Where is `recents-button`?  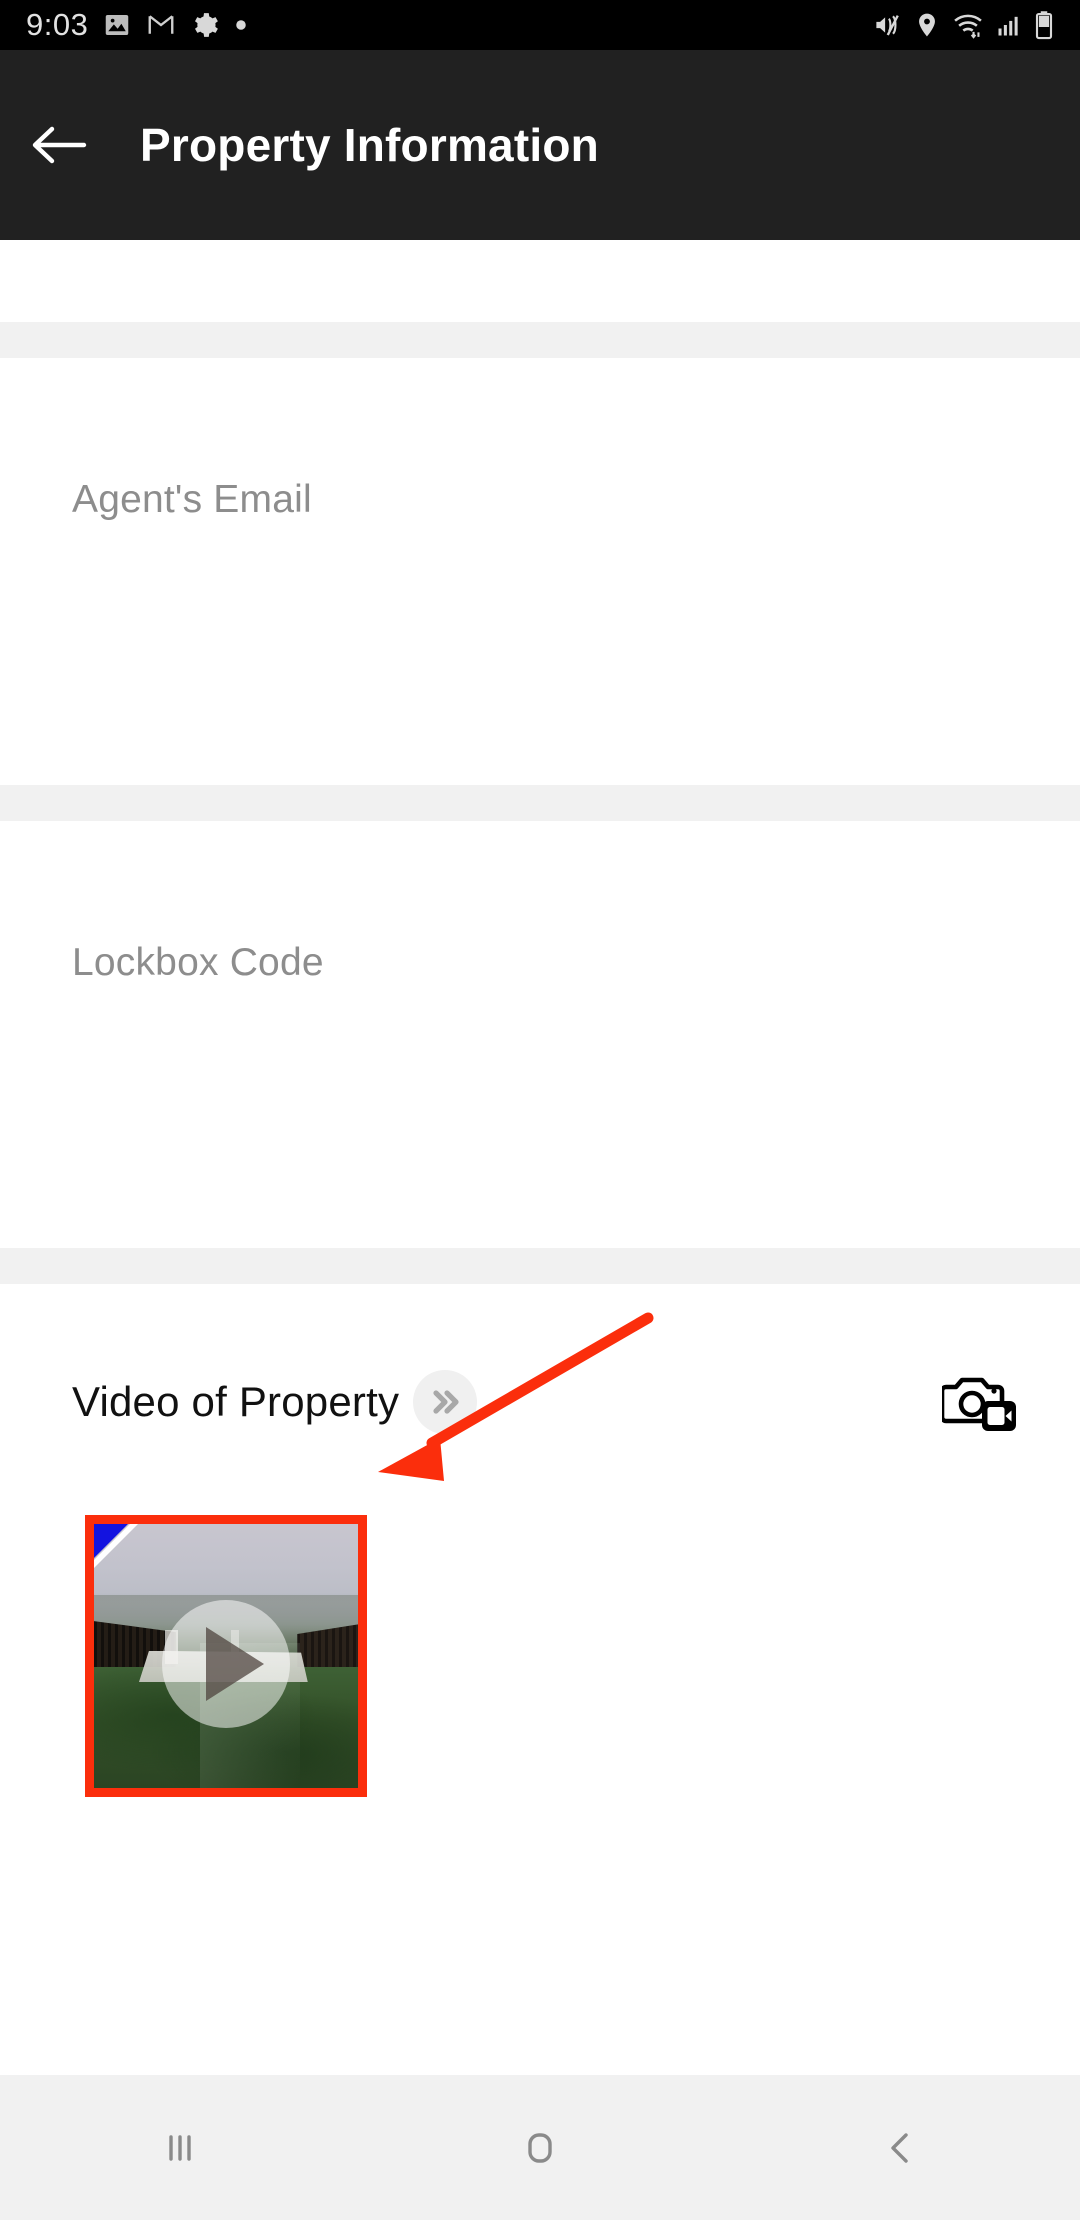
recents-button is located at coordinates (180, 2147).